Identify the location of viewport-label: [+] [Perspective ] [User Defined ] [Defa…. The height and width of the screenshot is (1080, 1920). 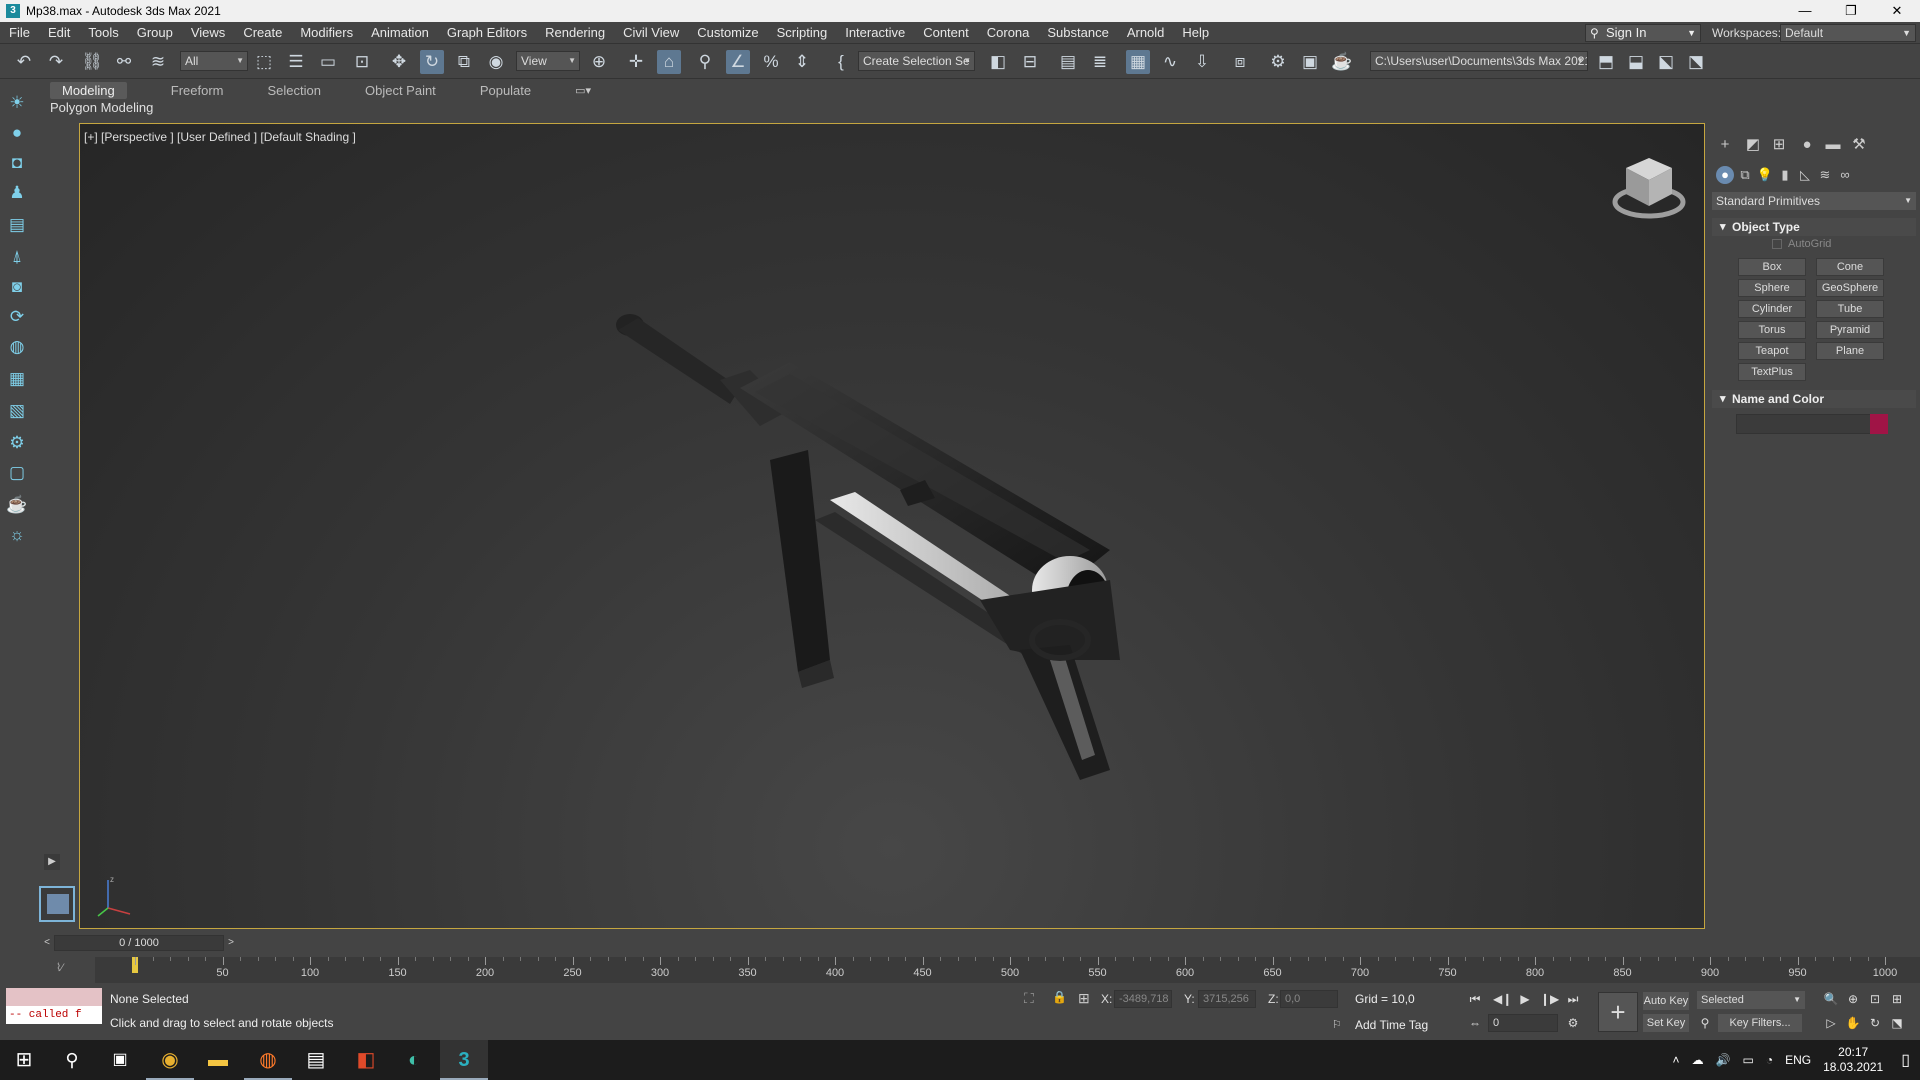
(220, 137).